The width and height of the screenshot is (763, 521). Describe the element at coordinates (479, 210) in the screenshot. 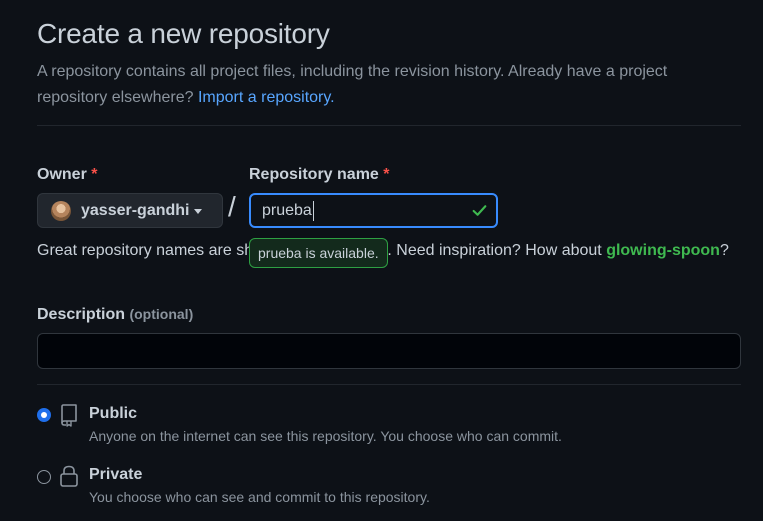

I see `check-icon` at that location.